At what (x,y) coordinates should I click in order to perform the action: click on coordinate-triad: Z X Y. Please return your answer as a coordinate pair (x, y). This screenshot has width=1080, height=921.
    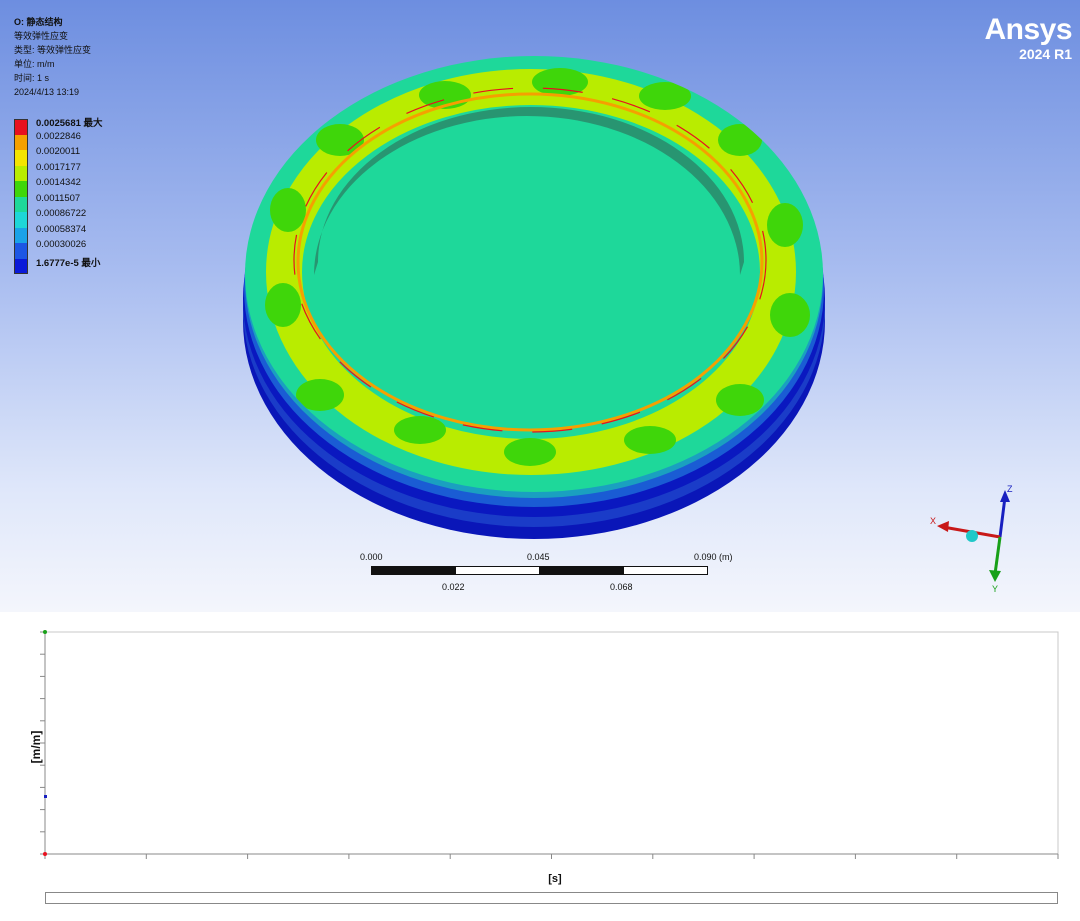
    Looking at the image, I should click on (980, 539).